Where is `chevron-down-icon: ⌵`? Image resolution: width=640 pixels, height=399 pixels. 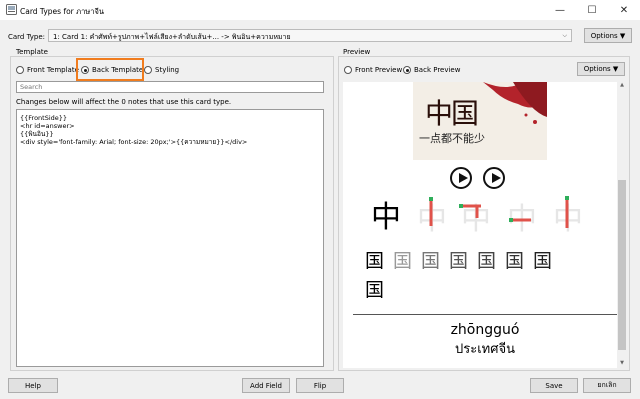
chevron-down-icon: ⌵ is located at coordinates (564, 35).